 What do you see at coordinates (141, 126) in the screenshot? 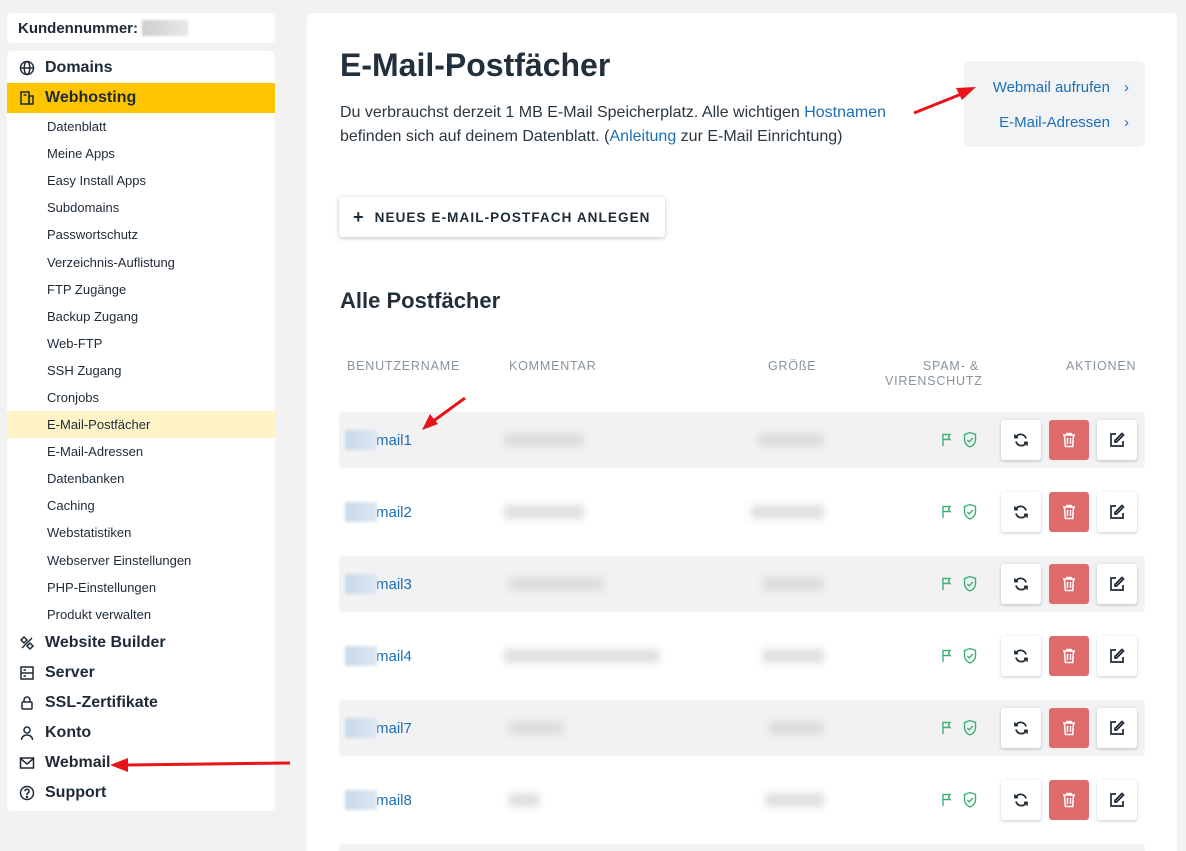
I see `sidebar-sub-datenblatt: Datenblatt` at bounding box center [141, 126].